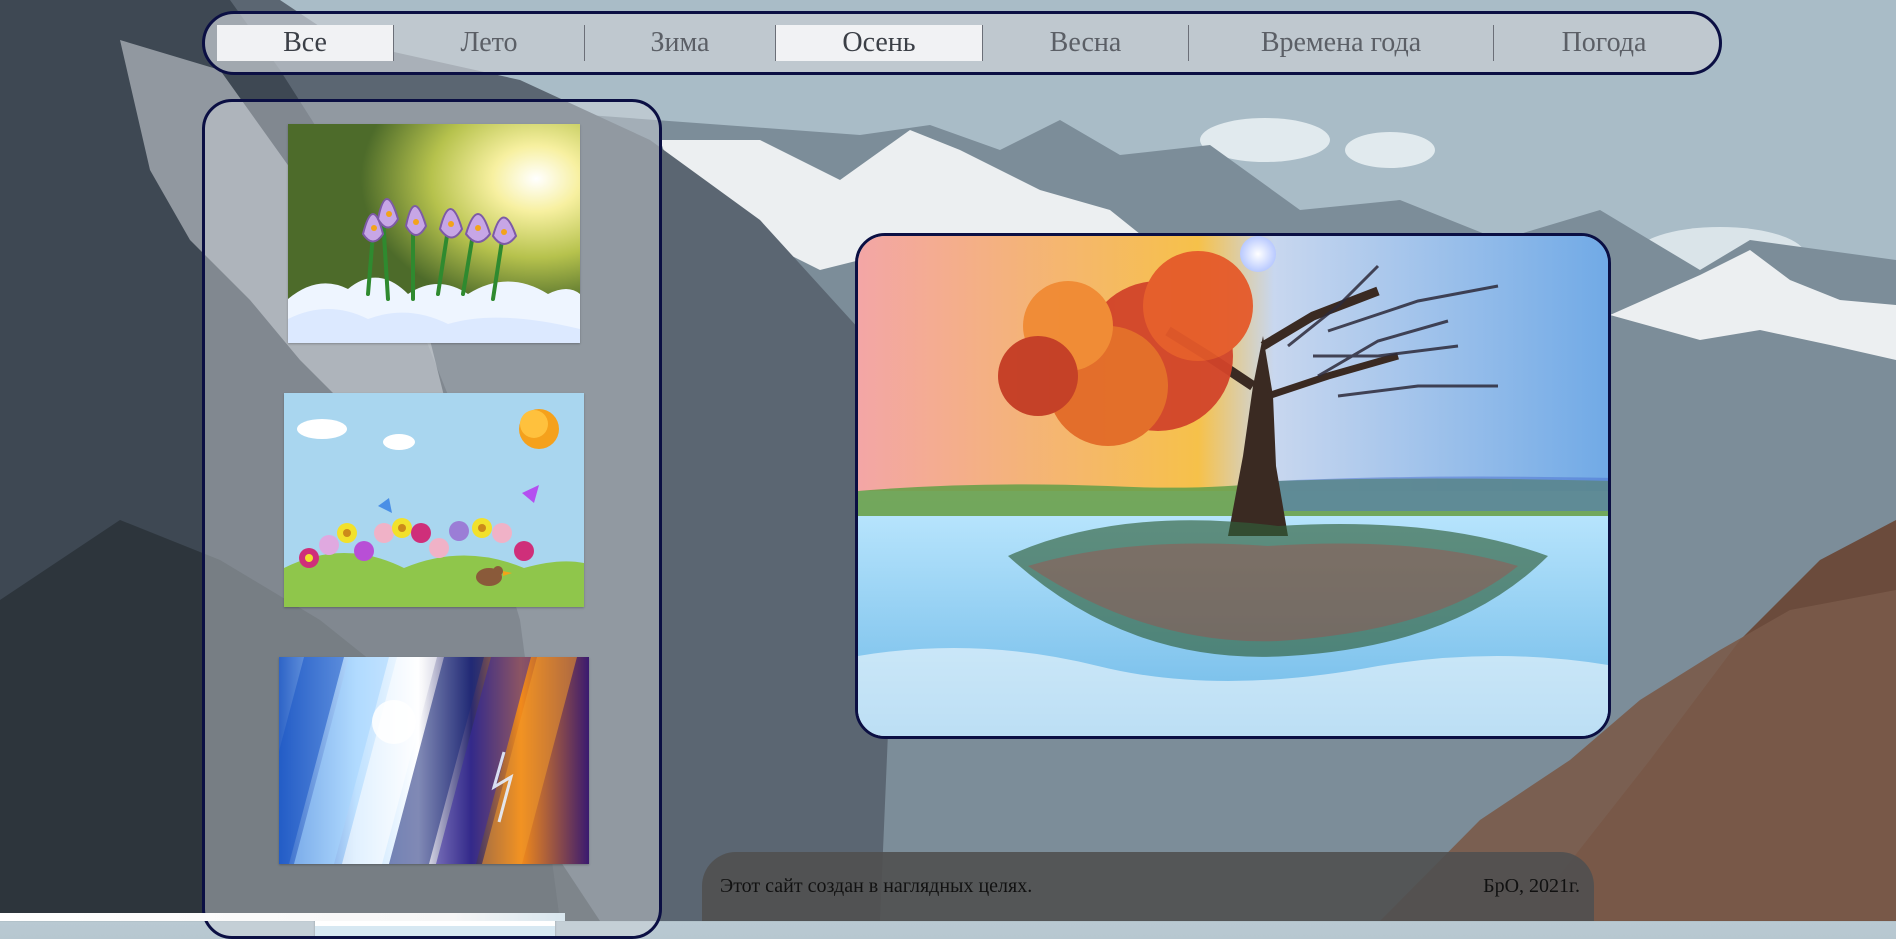 The image size is (1896, 939). Describe the element at coordinates (489, 43) in the screenshot. I see `tab-leto: Лето` at that location.